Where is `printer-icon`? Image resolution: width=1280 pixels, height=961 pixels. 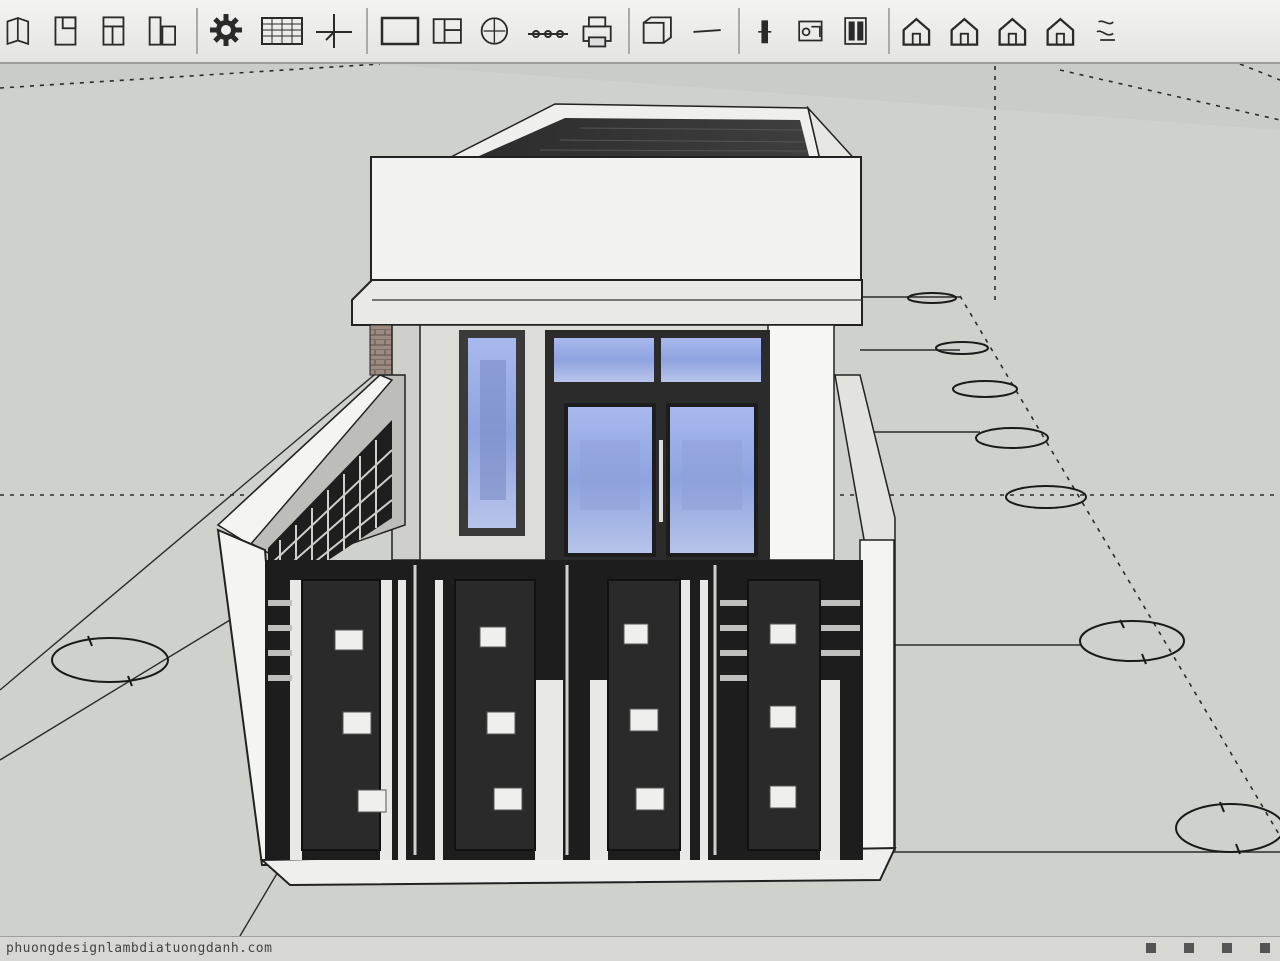
printer-icon is located at coordinates (597, 32).